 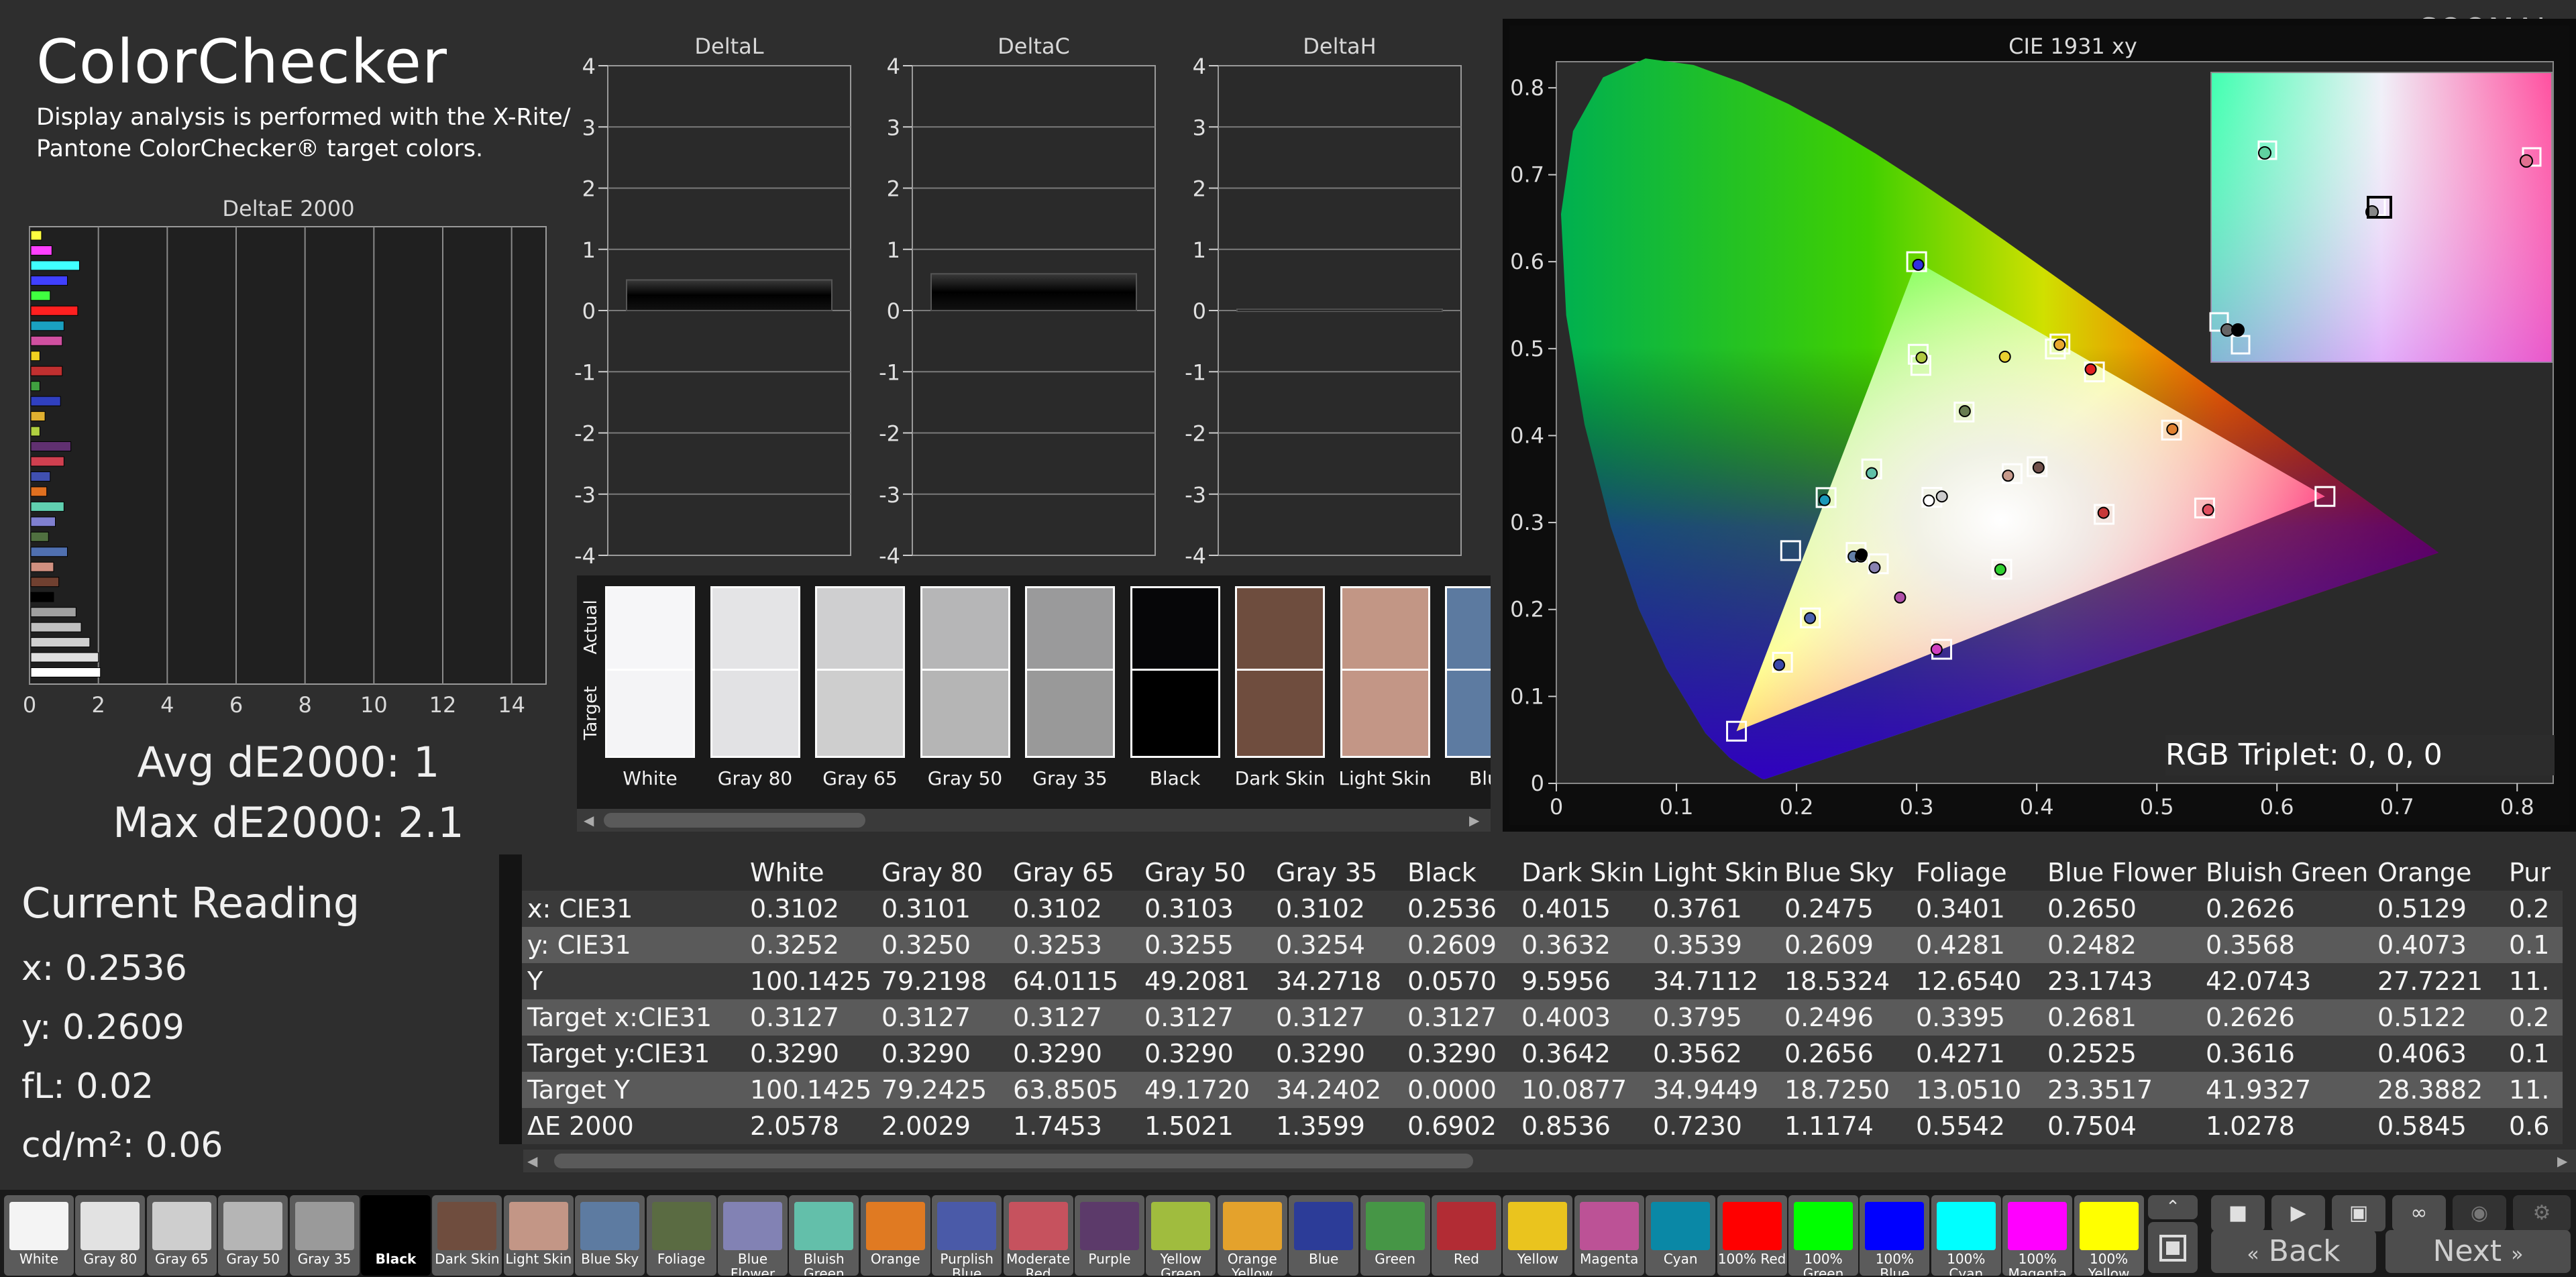 What do you see at coordinates (241, 62) in the screenshot?
I see `page-title: ColorChecker` at bounding box center [241, 62].